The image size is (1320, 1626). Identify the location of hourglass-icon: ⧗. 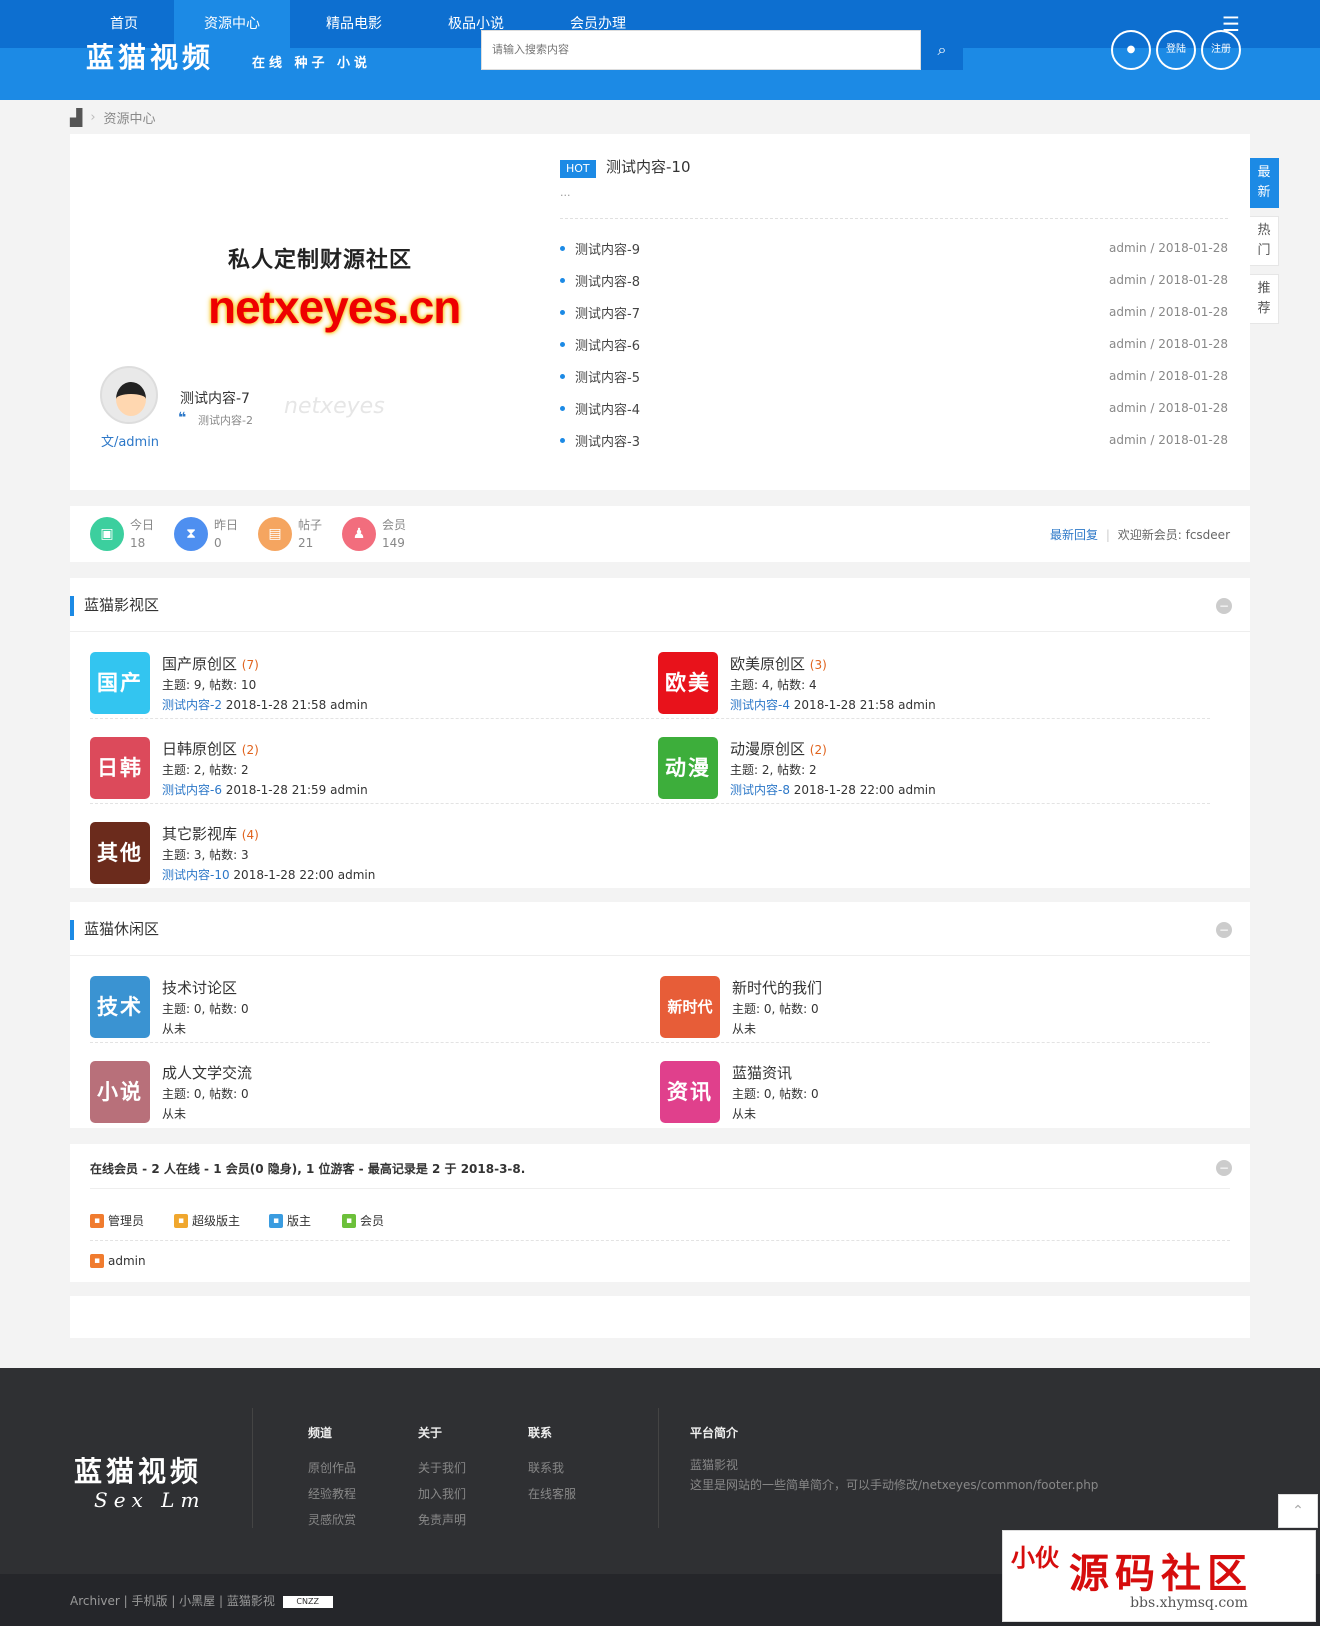
(191, 534).